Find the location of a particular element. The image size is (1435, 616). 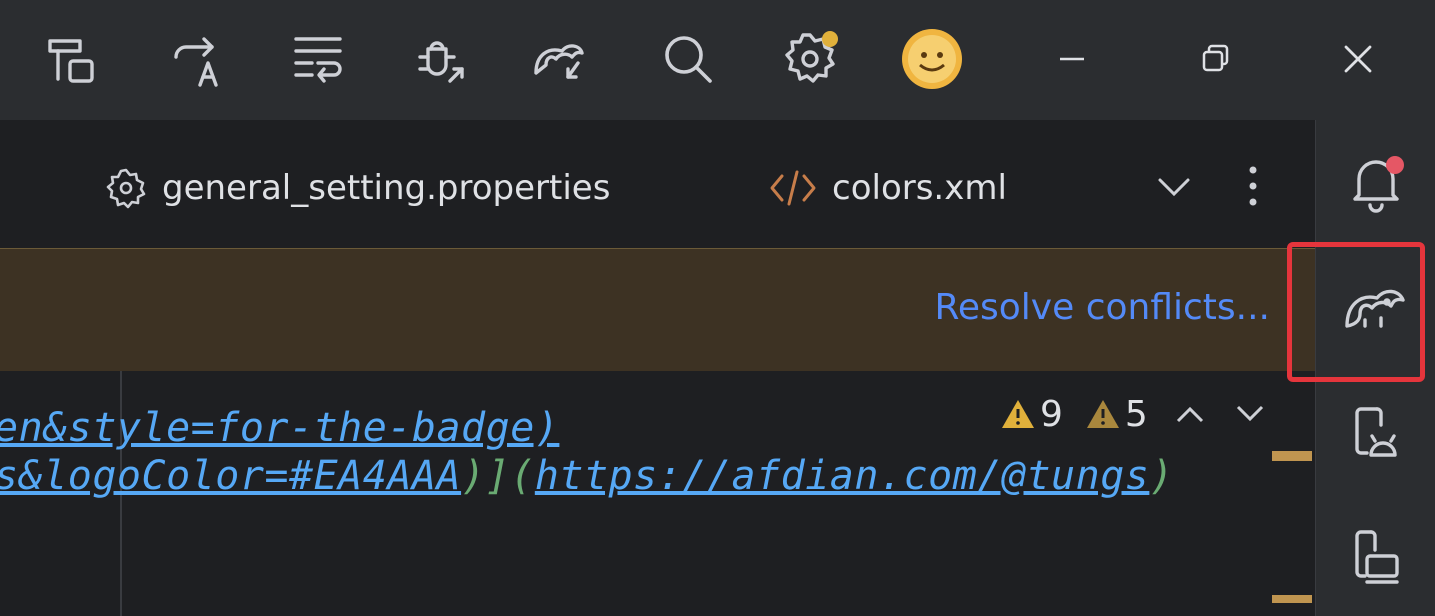

xml-code-icon is located at coordinates (793, 188).